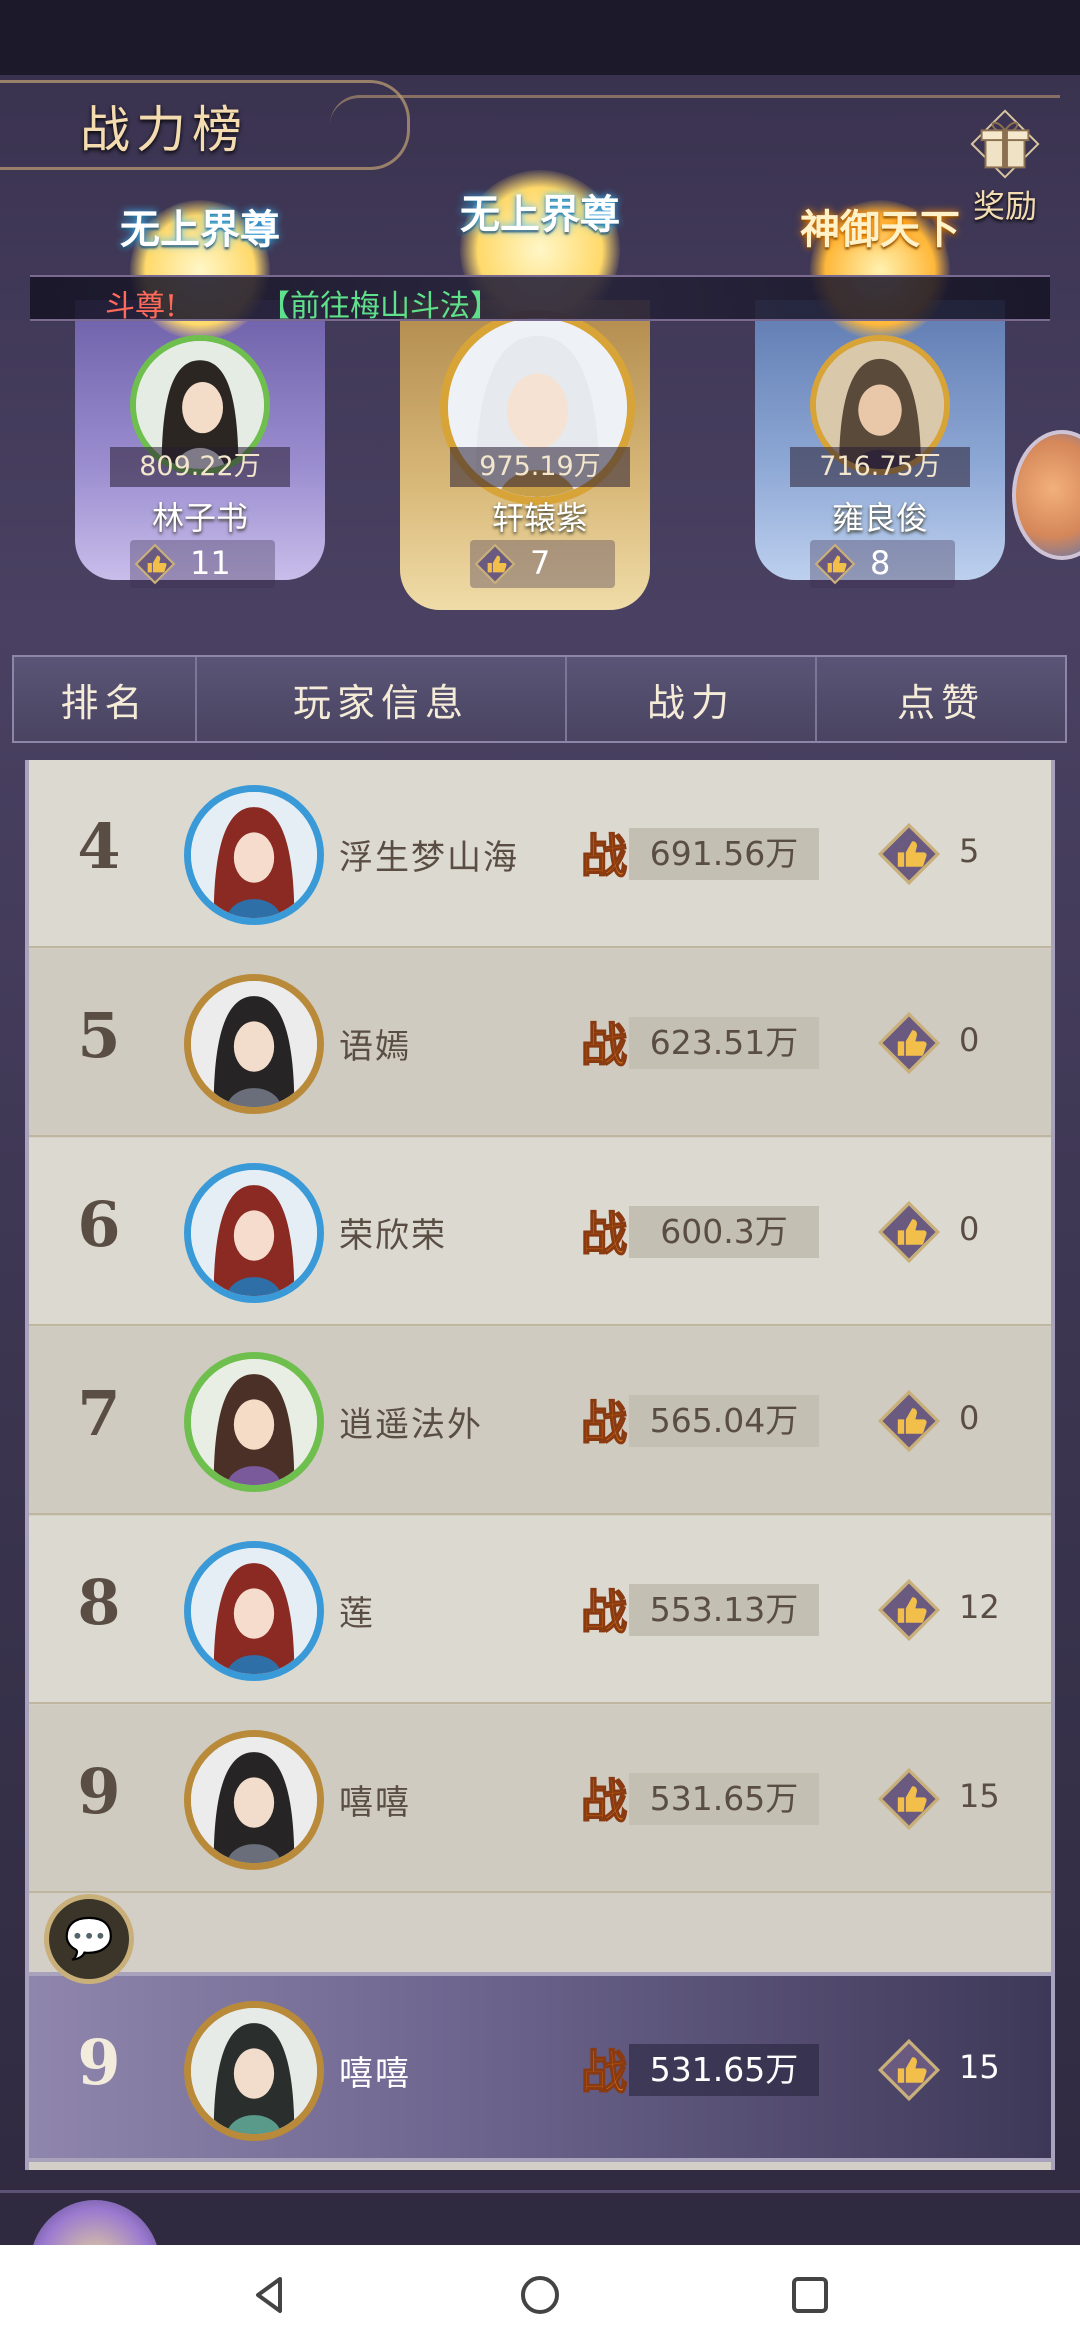 The image size is (1080, 2340). Describe the element at coordinates (540, 1799) in the screenshot. I see `table-row: 9 嘻嘻 战 531.65万 15` at that location.